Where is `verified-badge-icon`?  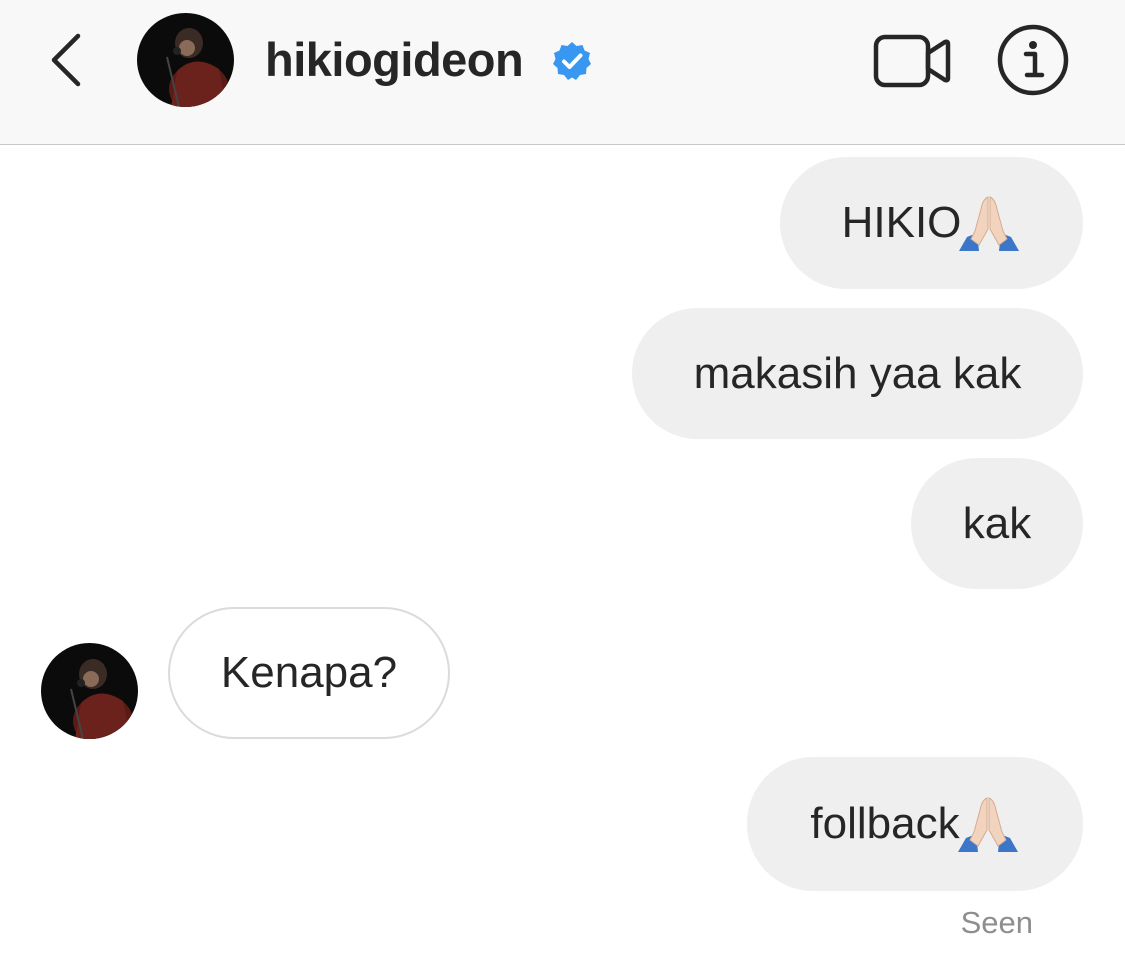 verified-badge-icon is located at coordinates (572, 61).